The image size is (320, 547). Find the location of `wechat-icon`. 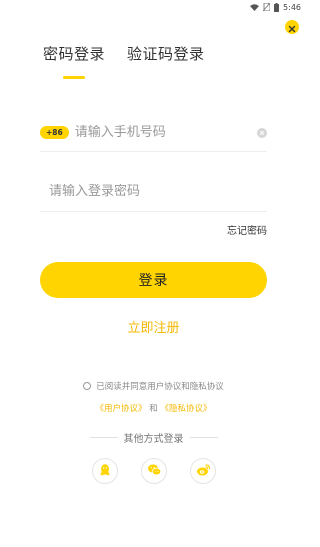

wechat-icon is located at coordinates (154, 471).